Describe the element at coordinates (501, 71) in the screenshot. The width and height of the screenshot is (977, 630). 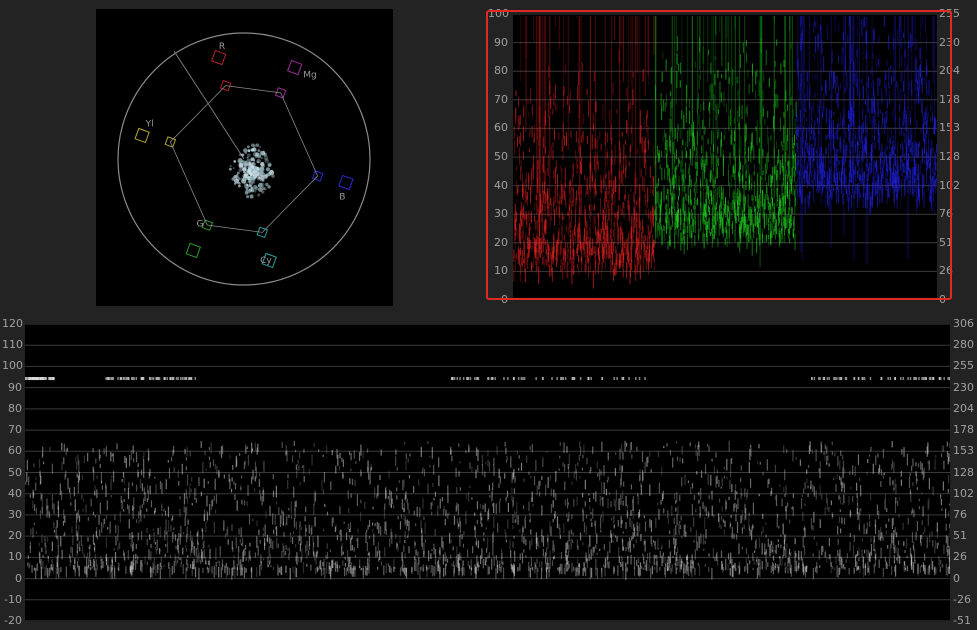
I see `parade-left-tick: 80` at that location.